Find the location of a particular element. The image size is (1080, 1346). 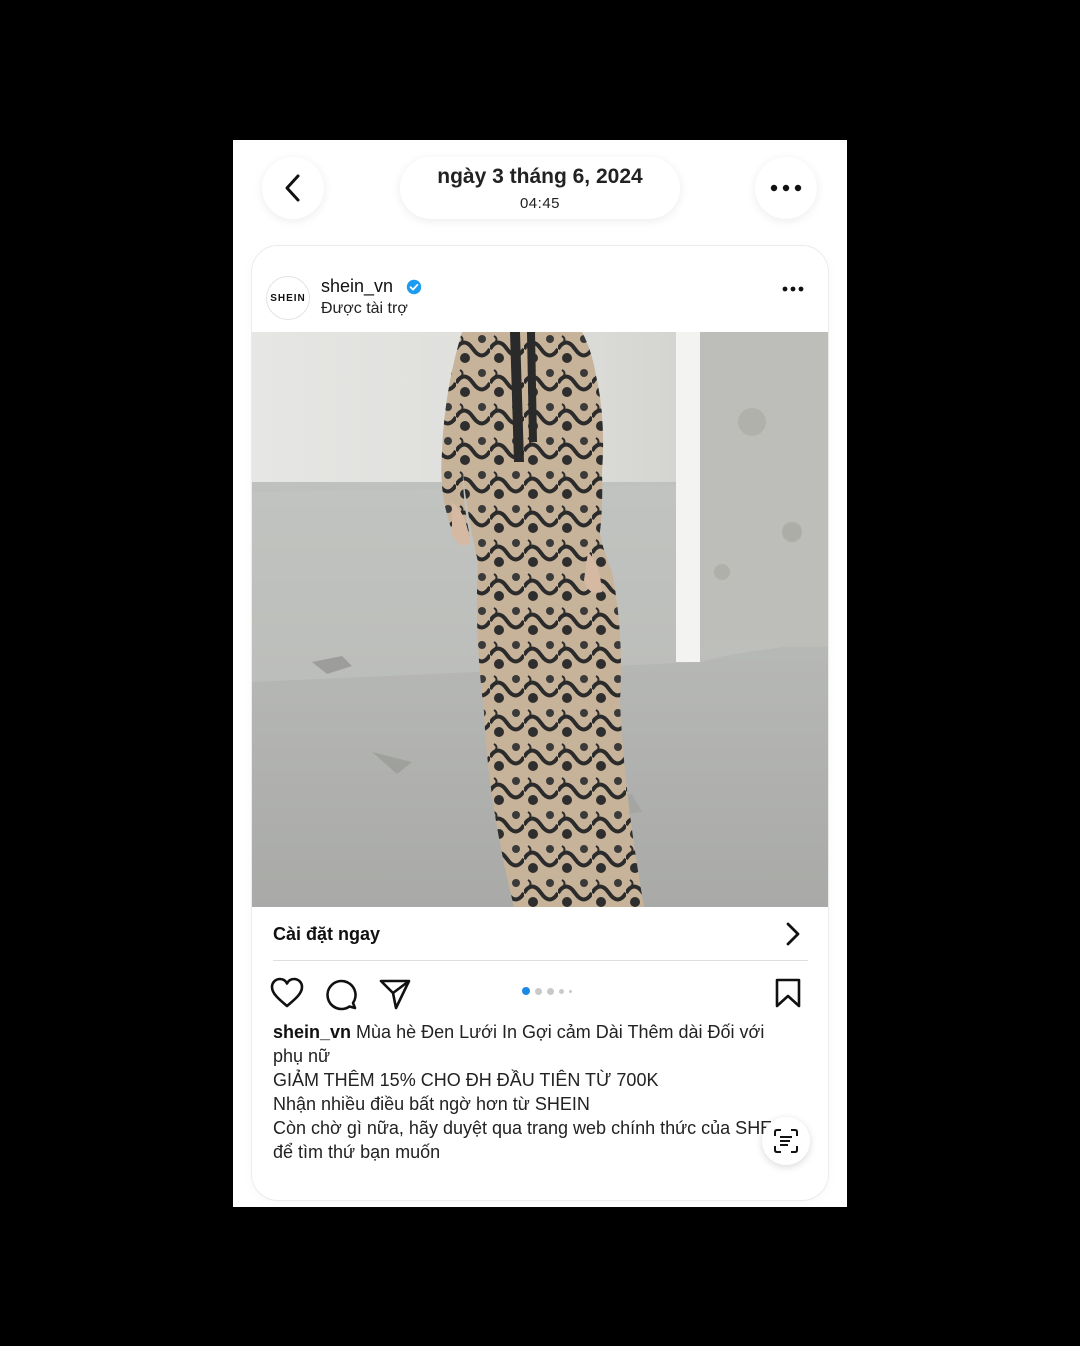

back-button is located at coordinates (293, 188).